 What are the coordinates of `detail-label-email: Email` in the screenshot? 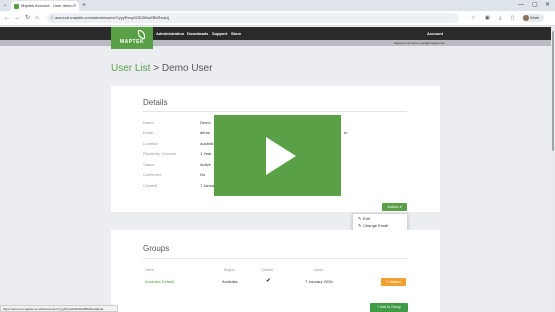 It's located at (148, 132).